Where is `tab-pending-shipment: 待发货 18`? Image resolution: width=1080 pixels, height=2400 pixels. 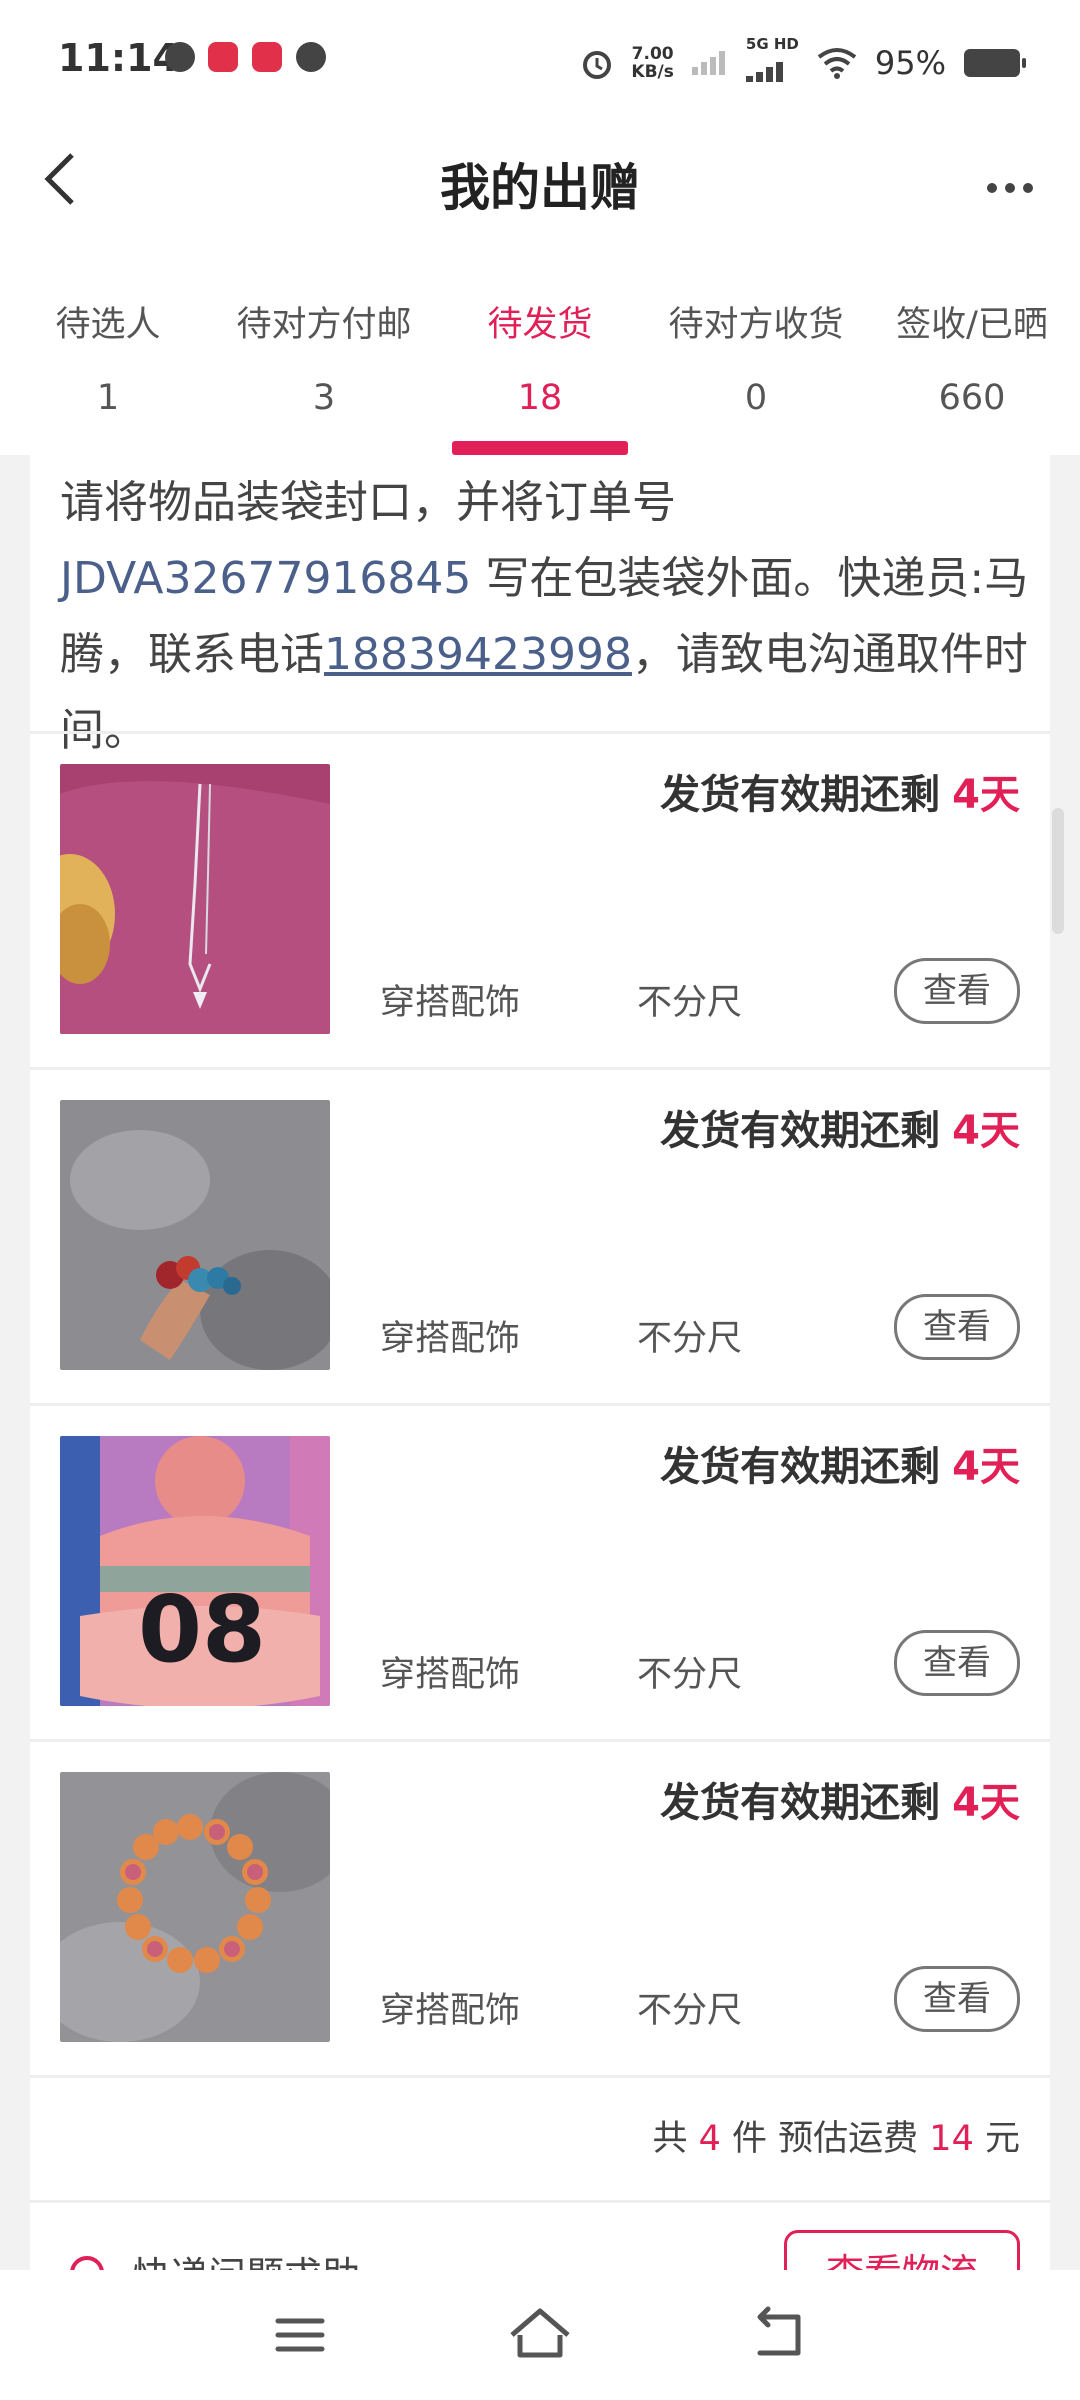
tab-pending-shipment: 待发货 18 is located at coordinates (540, 357).